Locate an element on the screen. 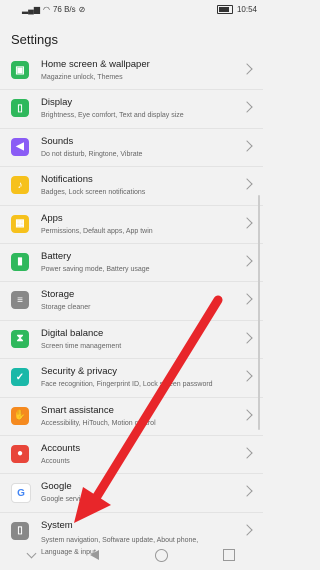 The height and width of the screenshot is (570, 320). settings-item-subtitle: Badges, Lock screen notifications is located at coordinates (93, 193).